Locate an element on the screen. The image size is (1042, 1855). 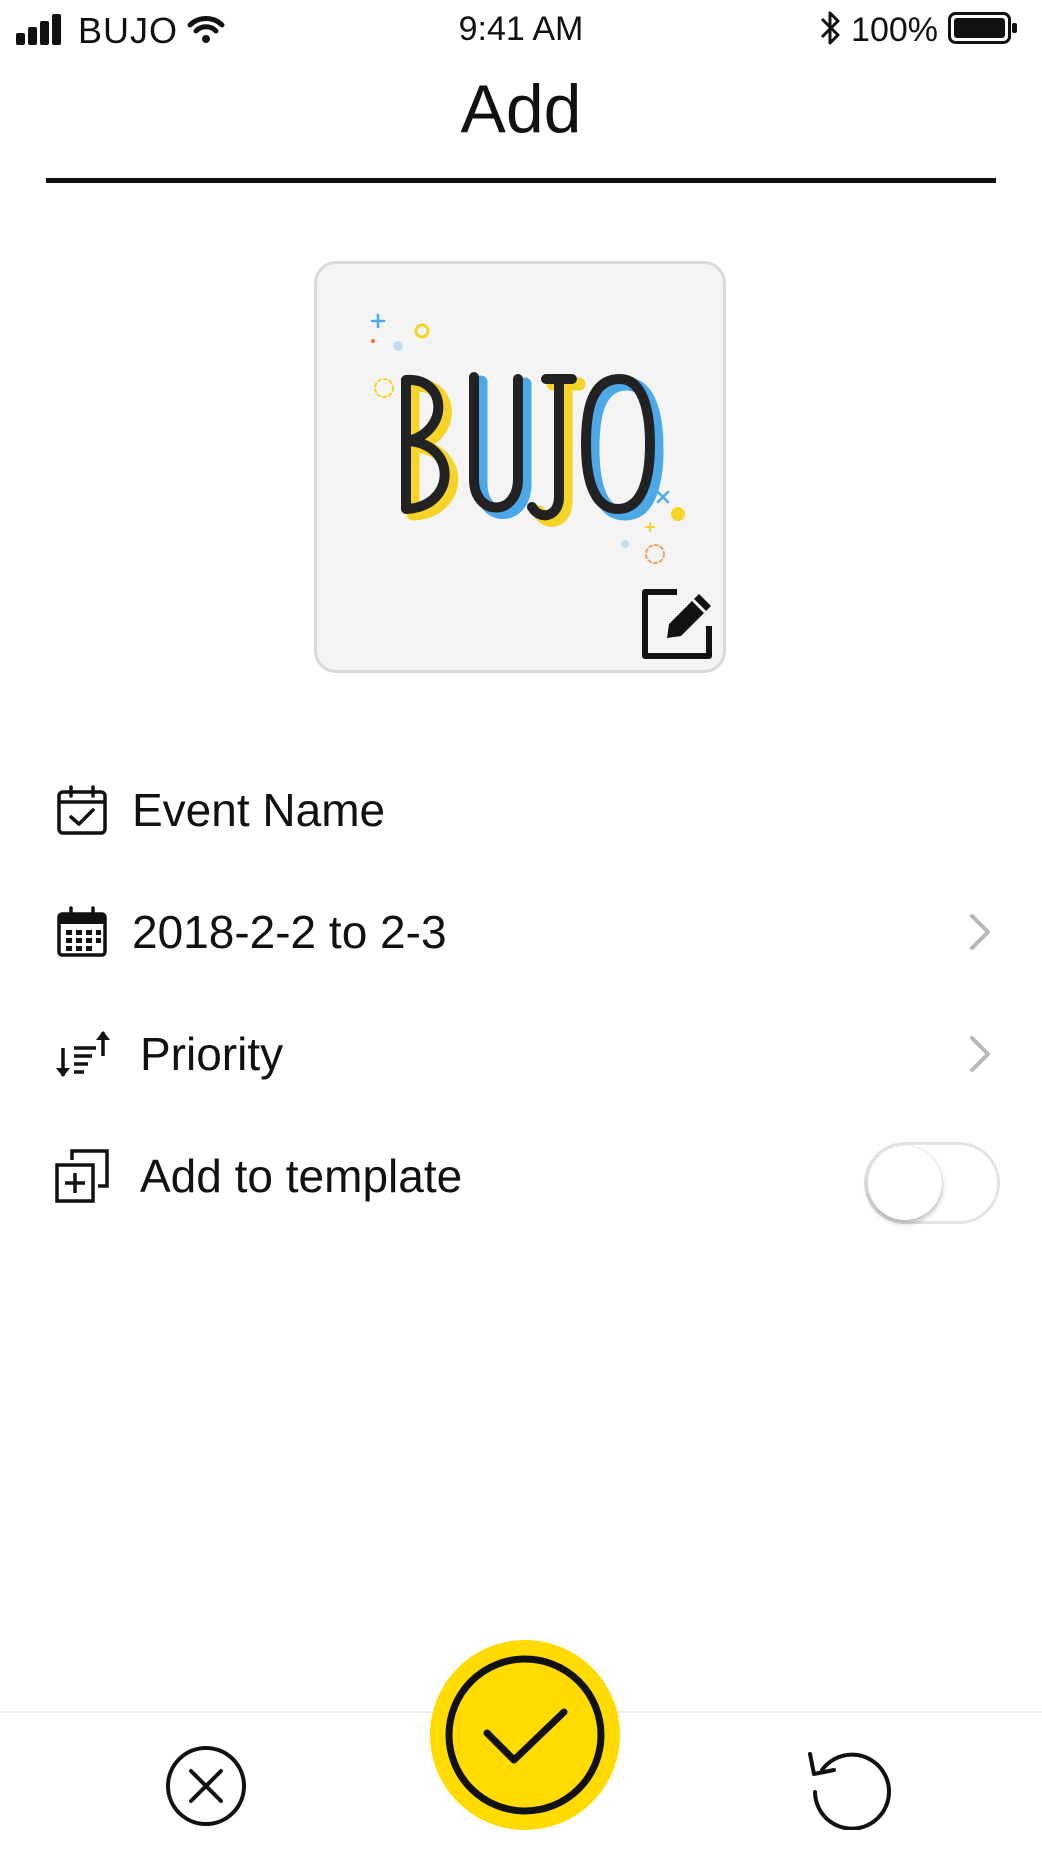
battery-percent: 100% is located at coordinates (894, 30).